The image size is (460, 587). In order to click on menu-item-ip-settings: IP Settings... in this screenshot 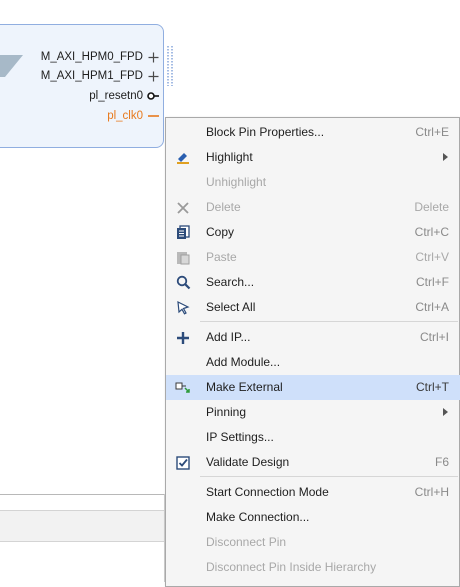, I will do `click(313, 437)`.